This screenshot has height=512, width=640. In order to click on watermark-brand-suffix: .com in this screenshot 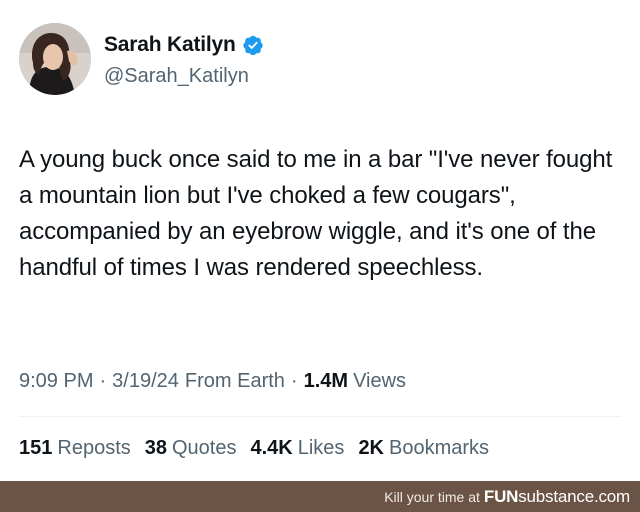, I will do `click(611, 496)`.